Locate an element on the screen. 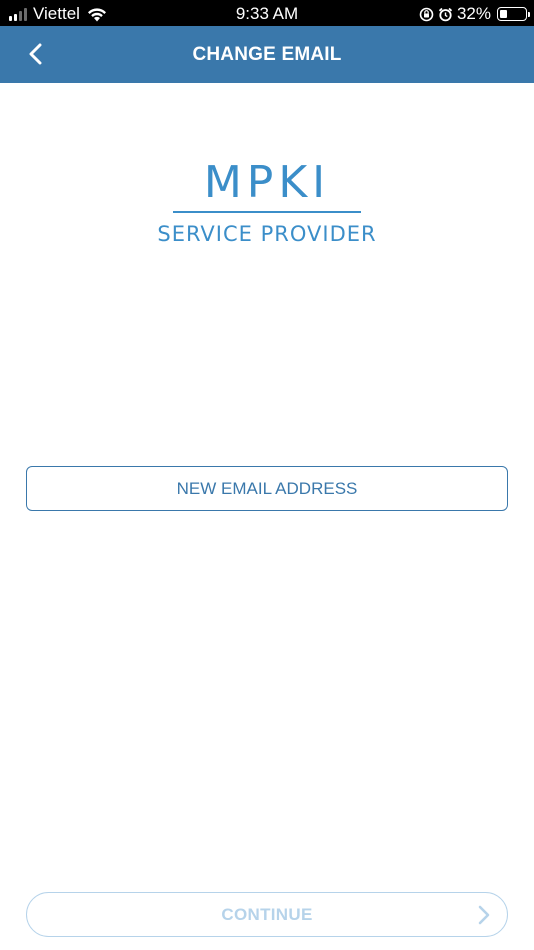 Image resolution: width=534 pixels, height=950 pixels. battery-percent: 32% is located at coordinates (473, 13).